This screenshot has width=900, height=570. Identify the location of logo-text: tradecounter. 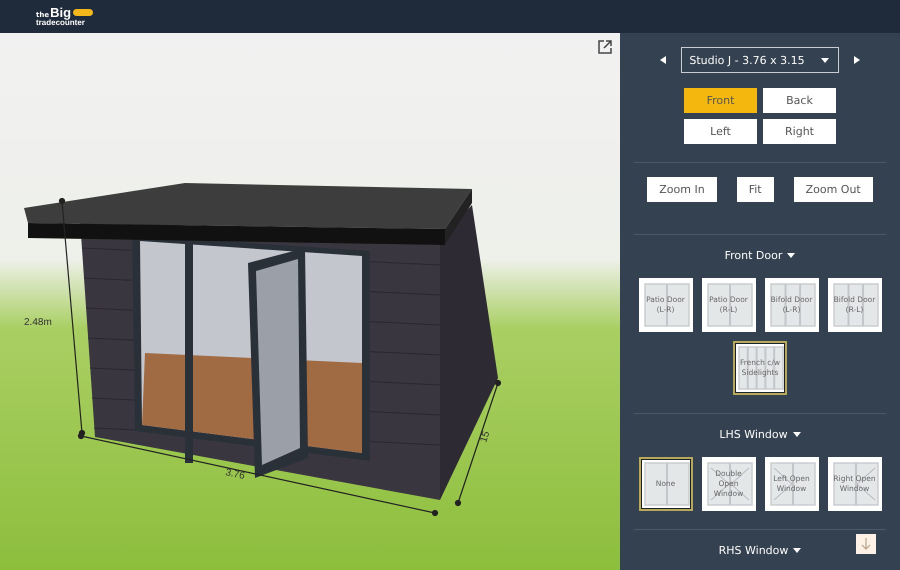
(61, 23).